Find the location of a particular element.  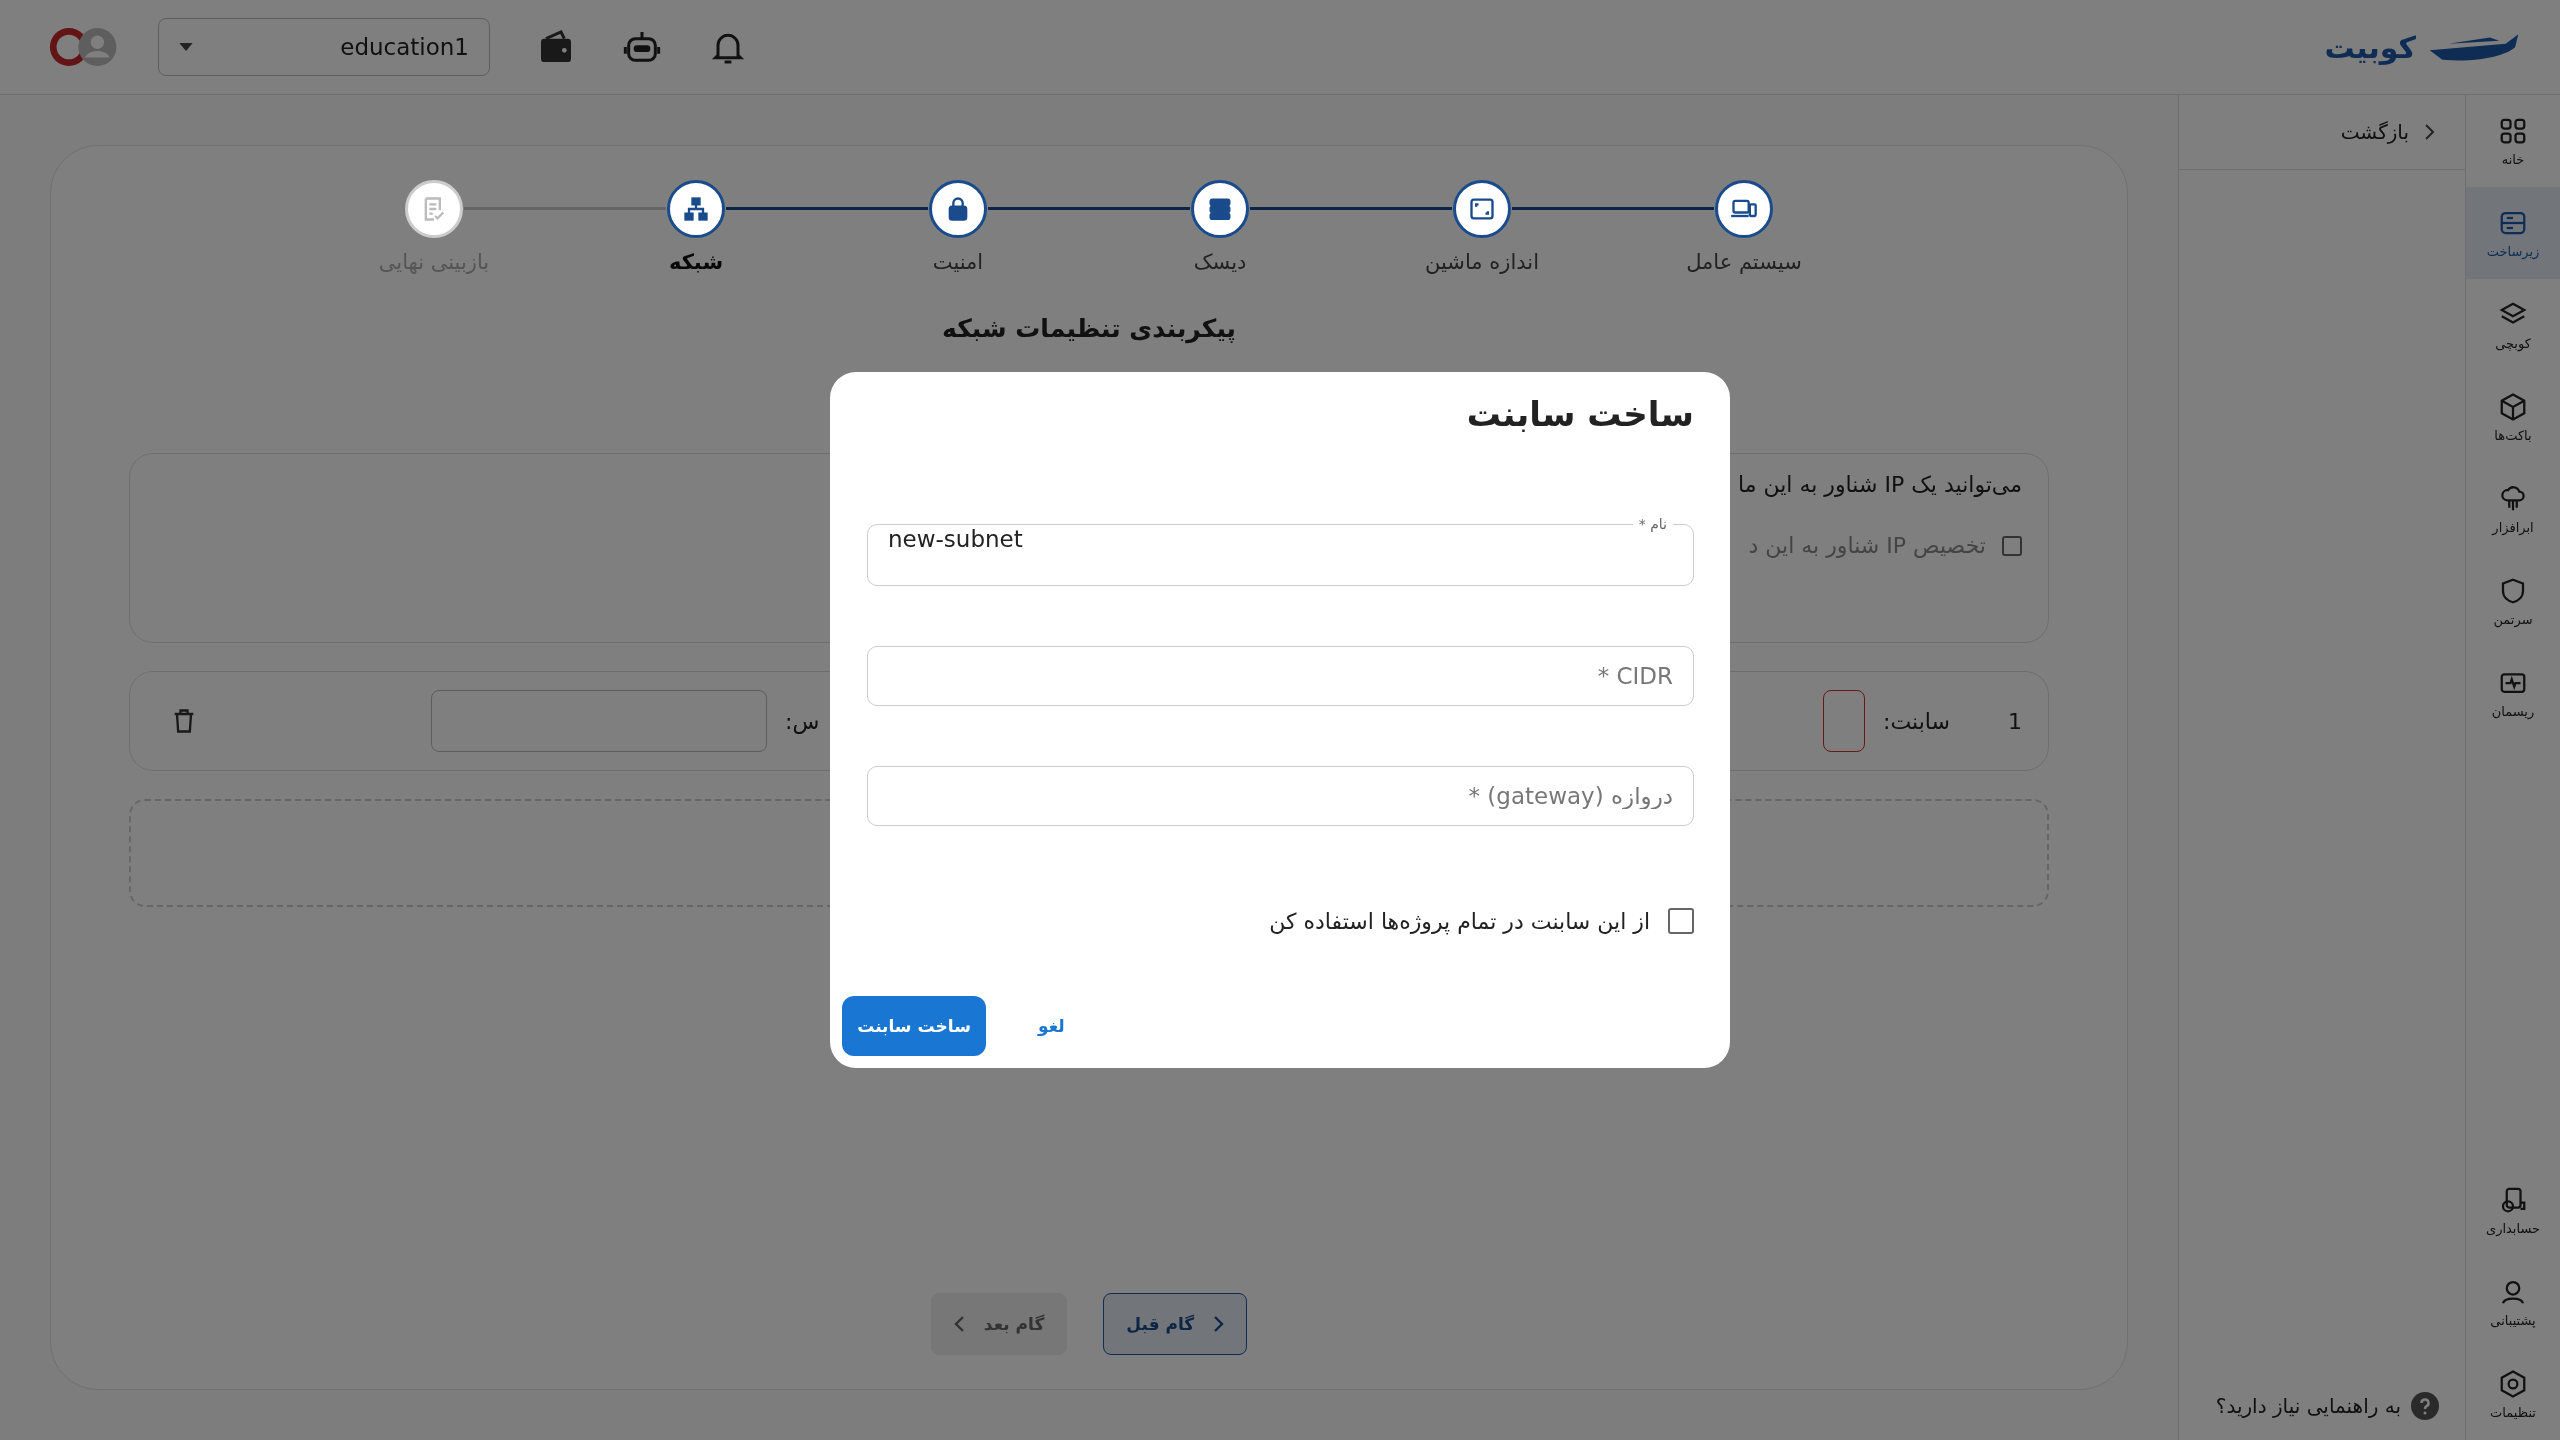

checkbox-label: تخصیص IP شناور به این د is located at coordinates (1867, 545).